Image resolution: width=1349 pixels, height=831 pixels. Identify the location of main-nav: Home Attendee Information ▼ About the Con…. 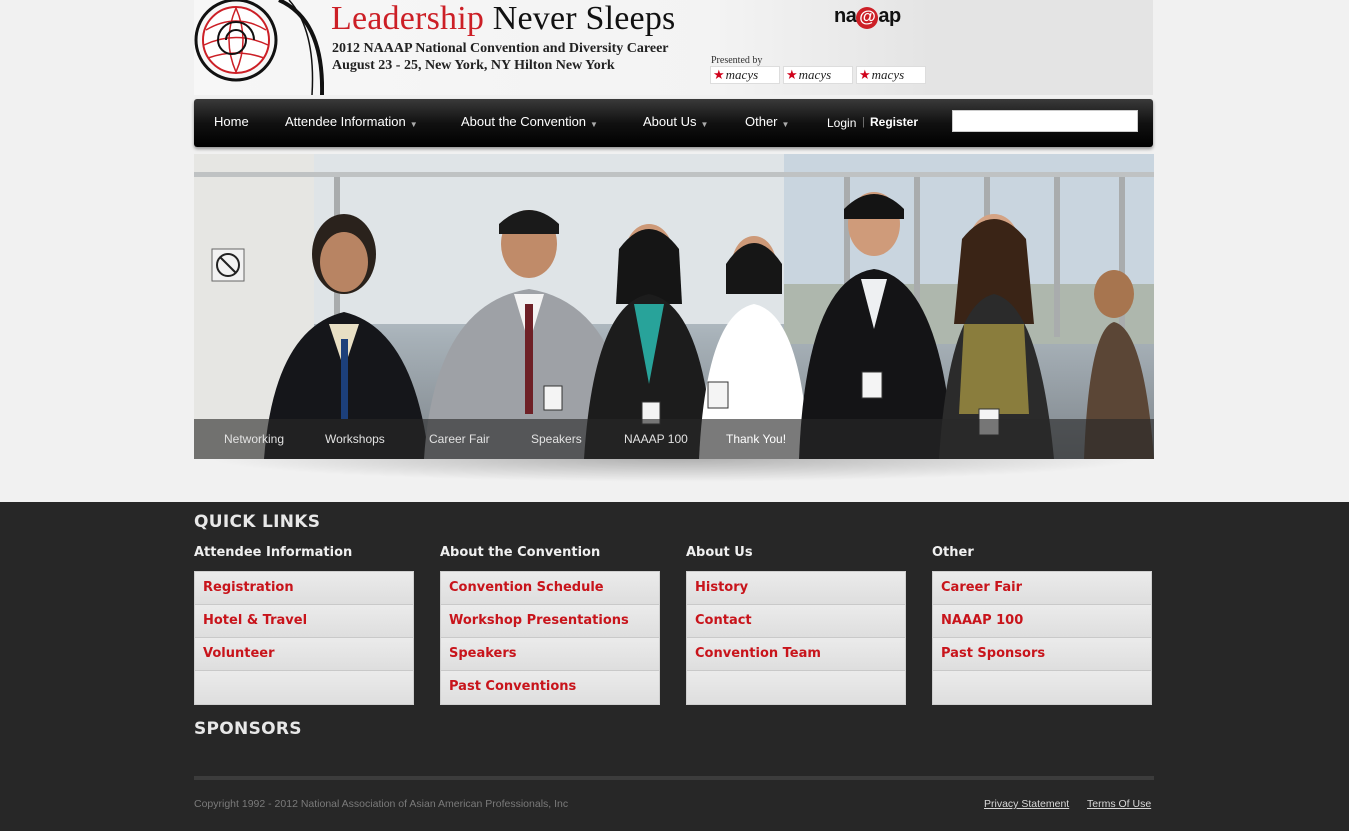
(673, 123).